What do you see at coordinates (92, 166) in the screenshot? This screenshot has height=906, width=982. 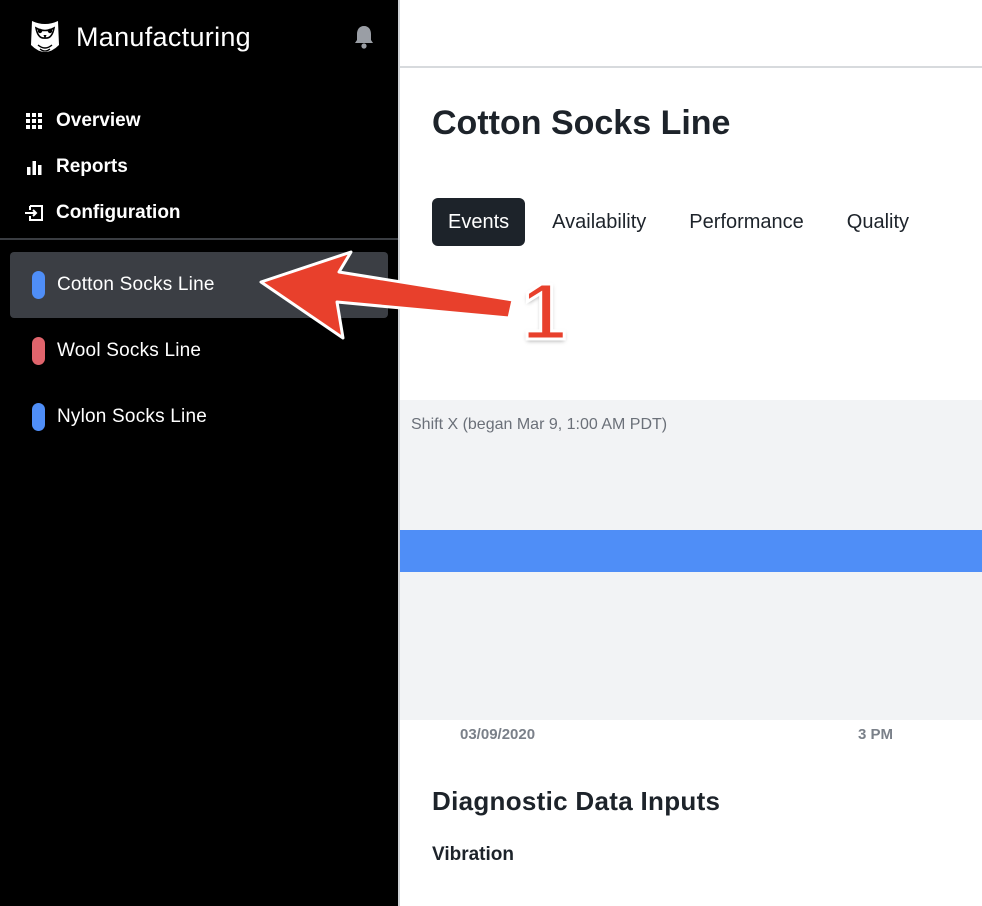 I see `nav-label-reports: Reports` at bounding box center [92, 166].